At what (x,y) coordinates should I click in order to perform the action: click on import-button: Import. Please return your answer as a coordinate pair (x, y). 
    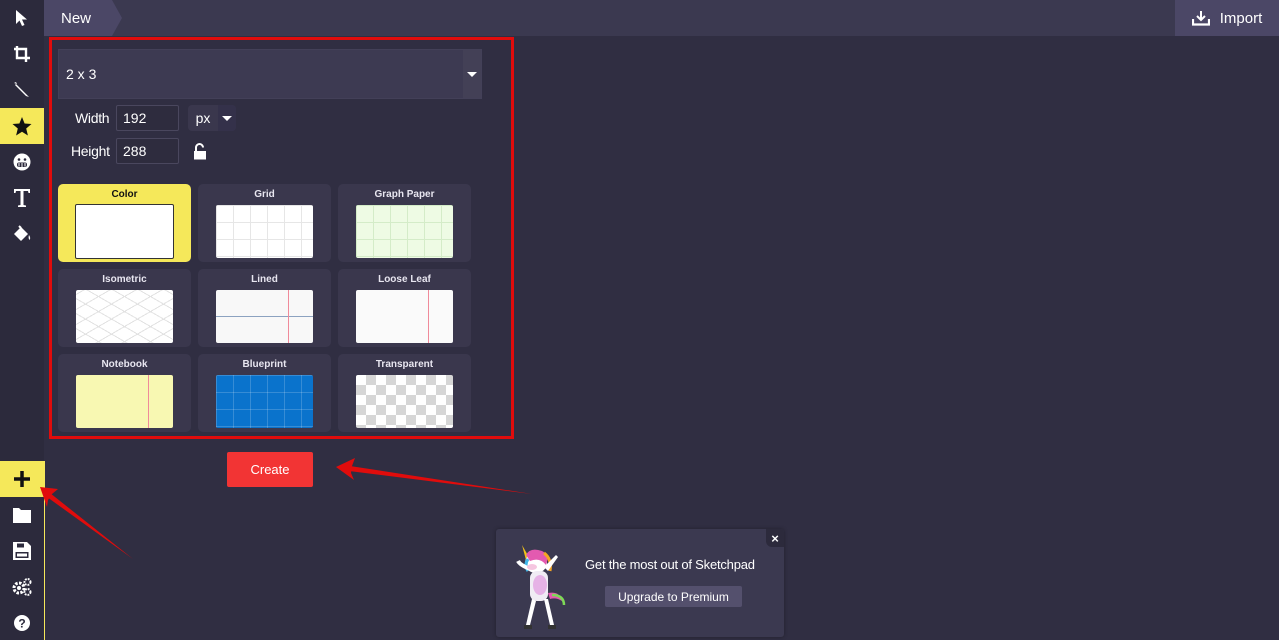
    Looking at the image, I should click on (1227, 18).